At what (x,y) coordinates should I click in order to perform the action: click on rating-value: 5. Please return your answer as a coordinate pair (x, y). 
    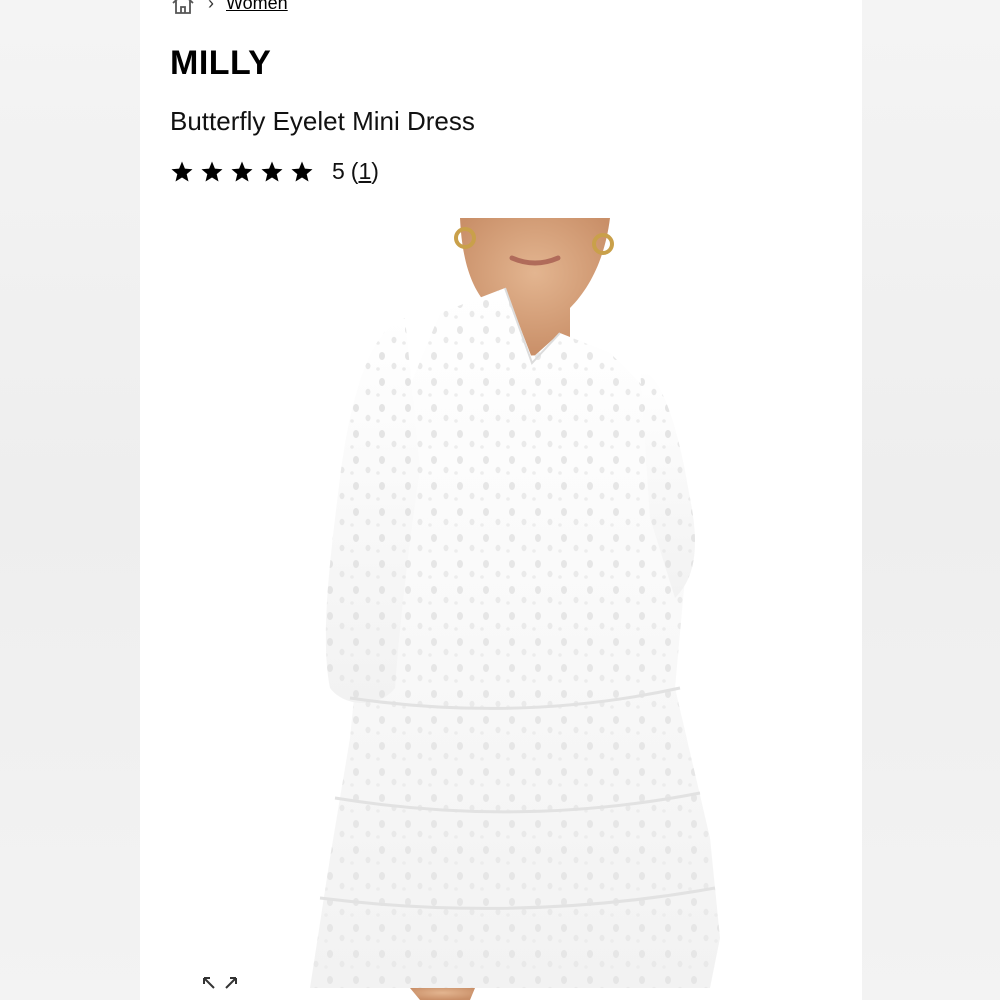
    Looking at the image, I should click on (338, 171).